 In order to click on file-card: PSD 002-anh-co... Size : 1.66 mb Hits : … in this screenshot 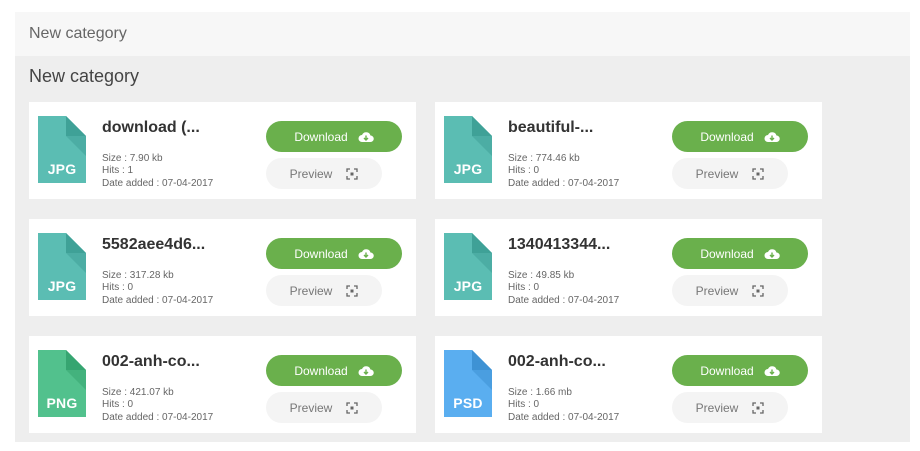, I will do `click(628, 384)`.